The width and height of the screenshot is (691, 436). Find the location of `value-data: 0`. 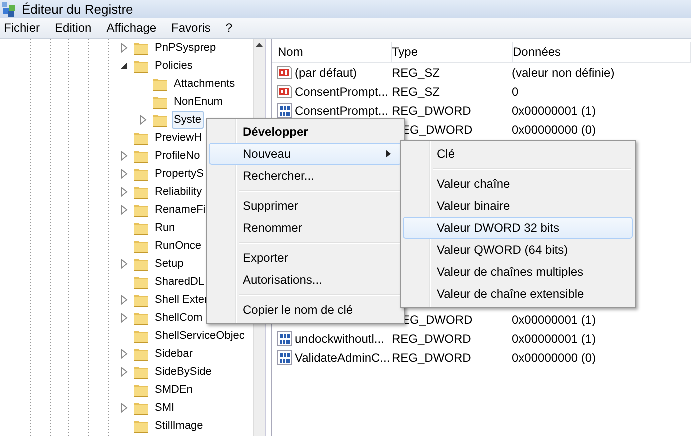

value-data: 0 is located at coordinates (516, 91).